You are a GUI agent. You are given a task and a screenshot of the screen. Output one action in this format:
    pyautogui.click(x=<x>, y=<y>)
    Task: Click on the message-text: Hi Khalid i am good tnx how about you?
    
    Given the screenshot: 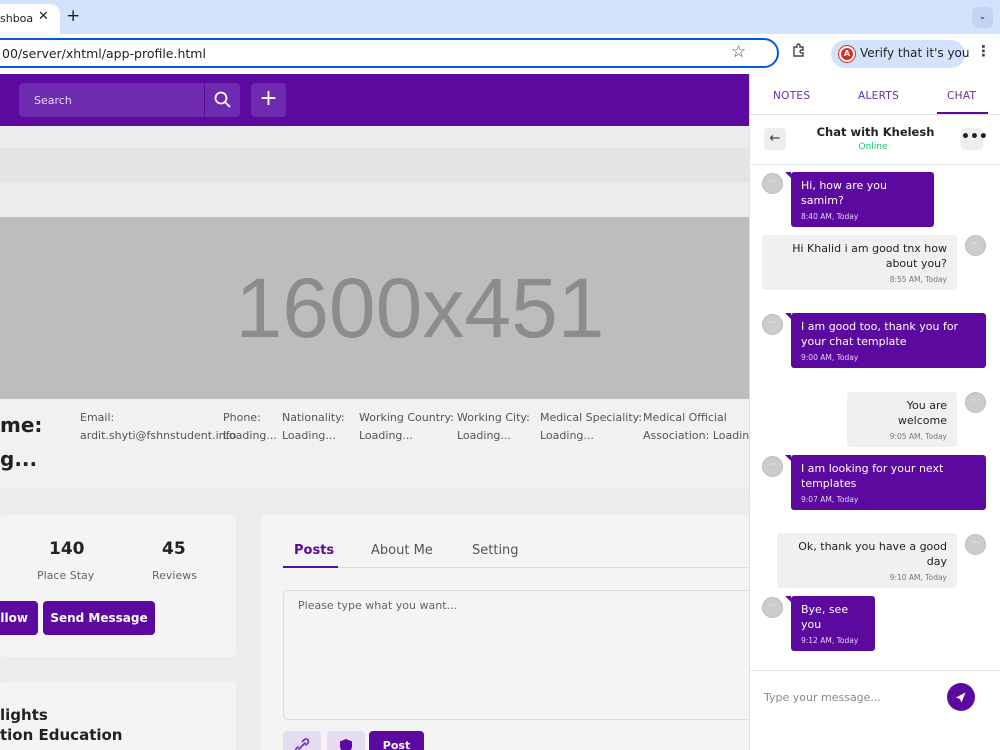 What is the action you would take?
    pyautogui.click(x=869, y=256)
    